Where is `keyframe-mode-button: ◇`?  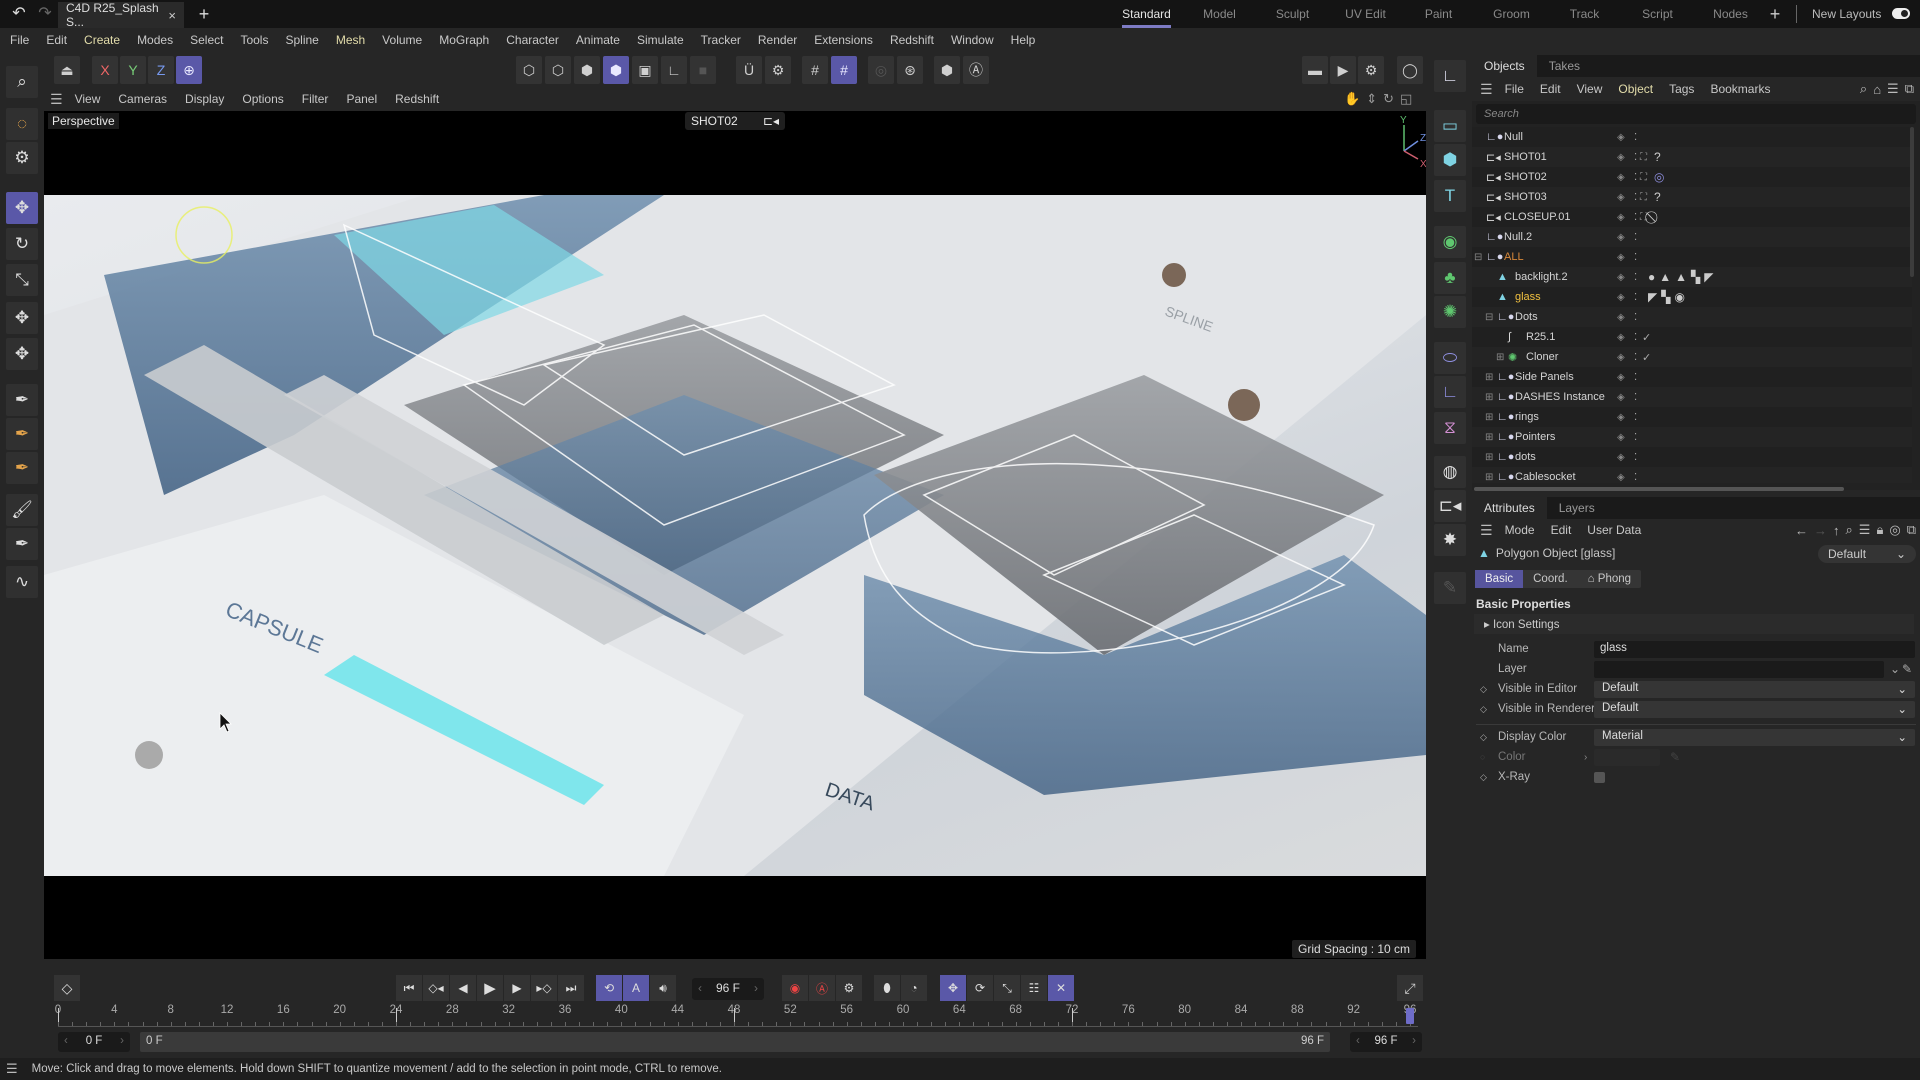 keyframe-mode-button: ◇ is located at coordinates (67, 988).